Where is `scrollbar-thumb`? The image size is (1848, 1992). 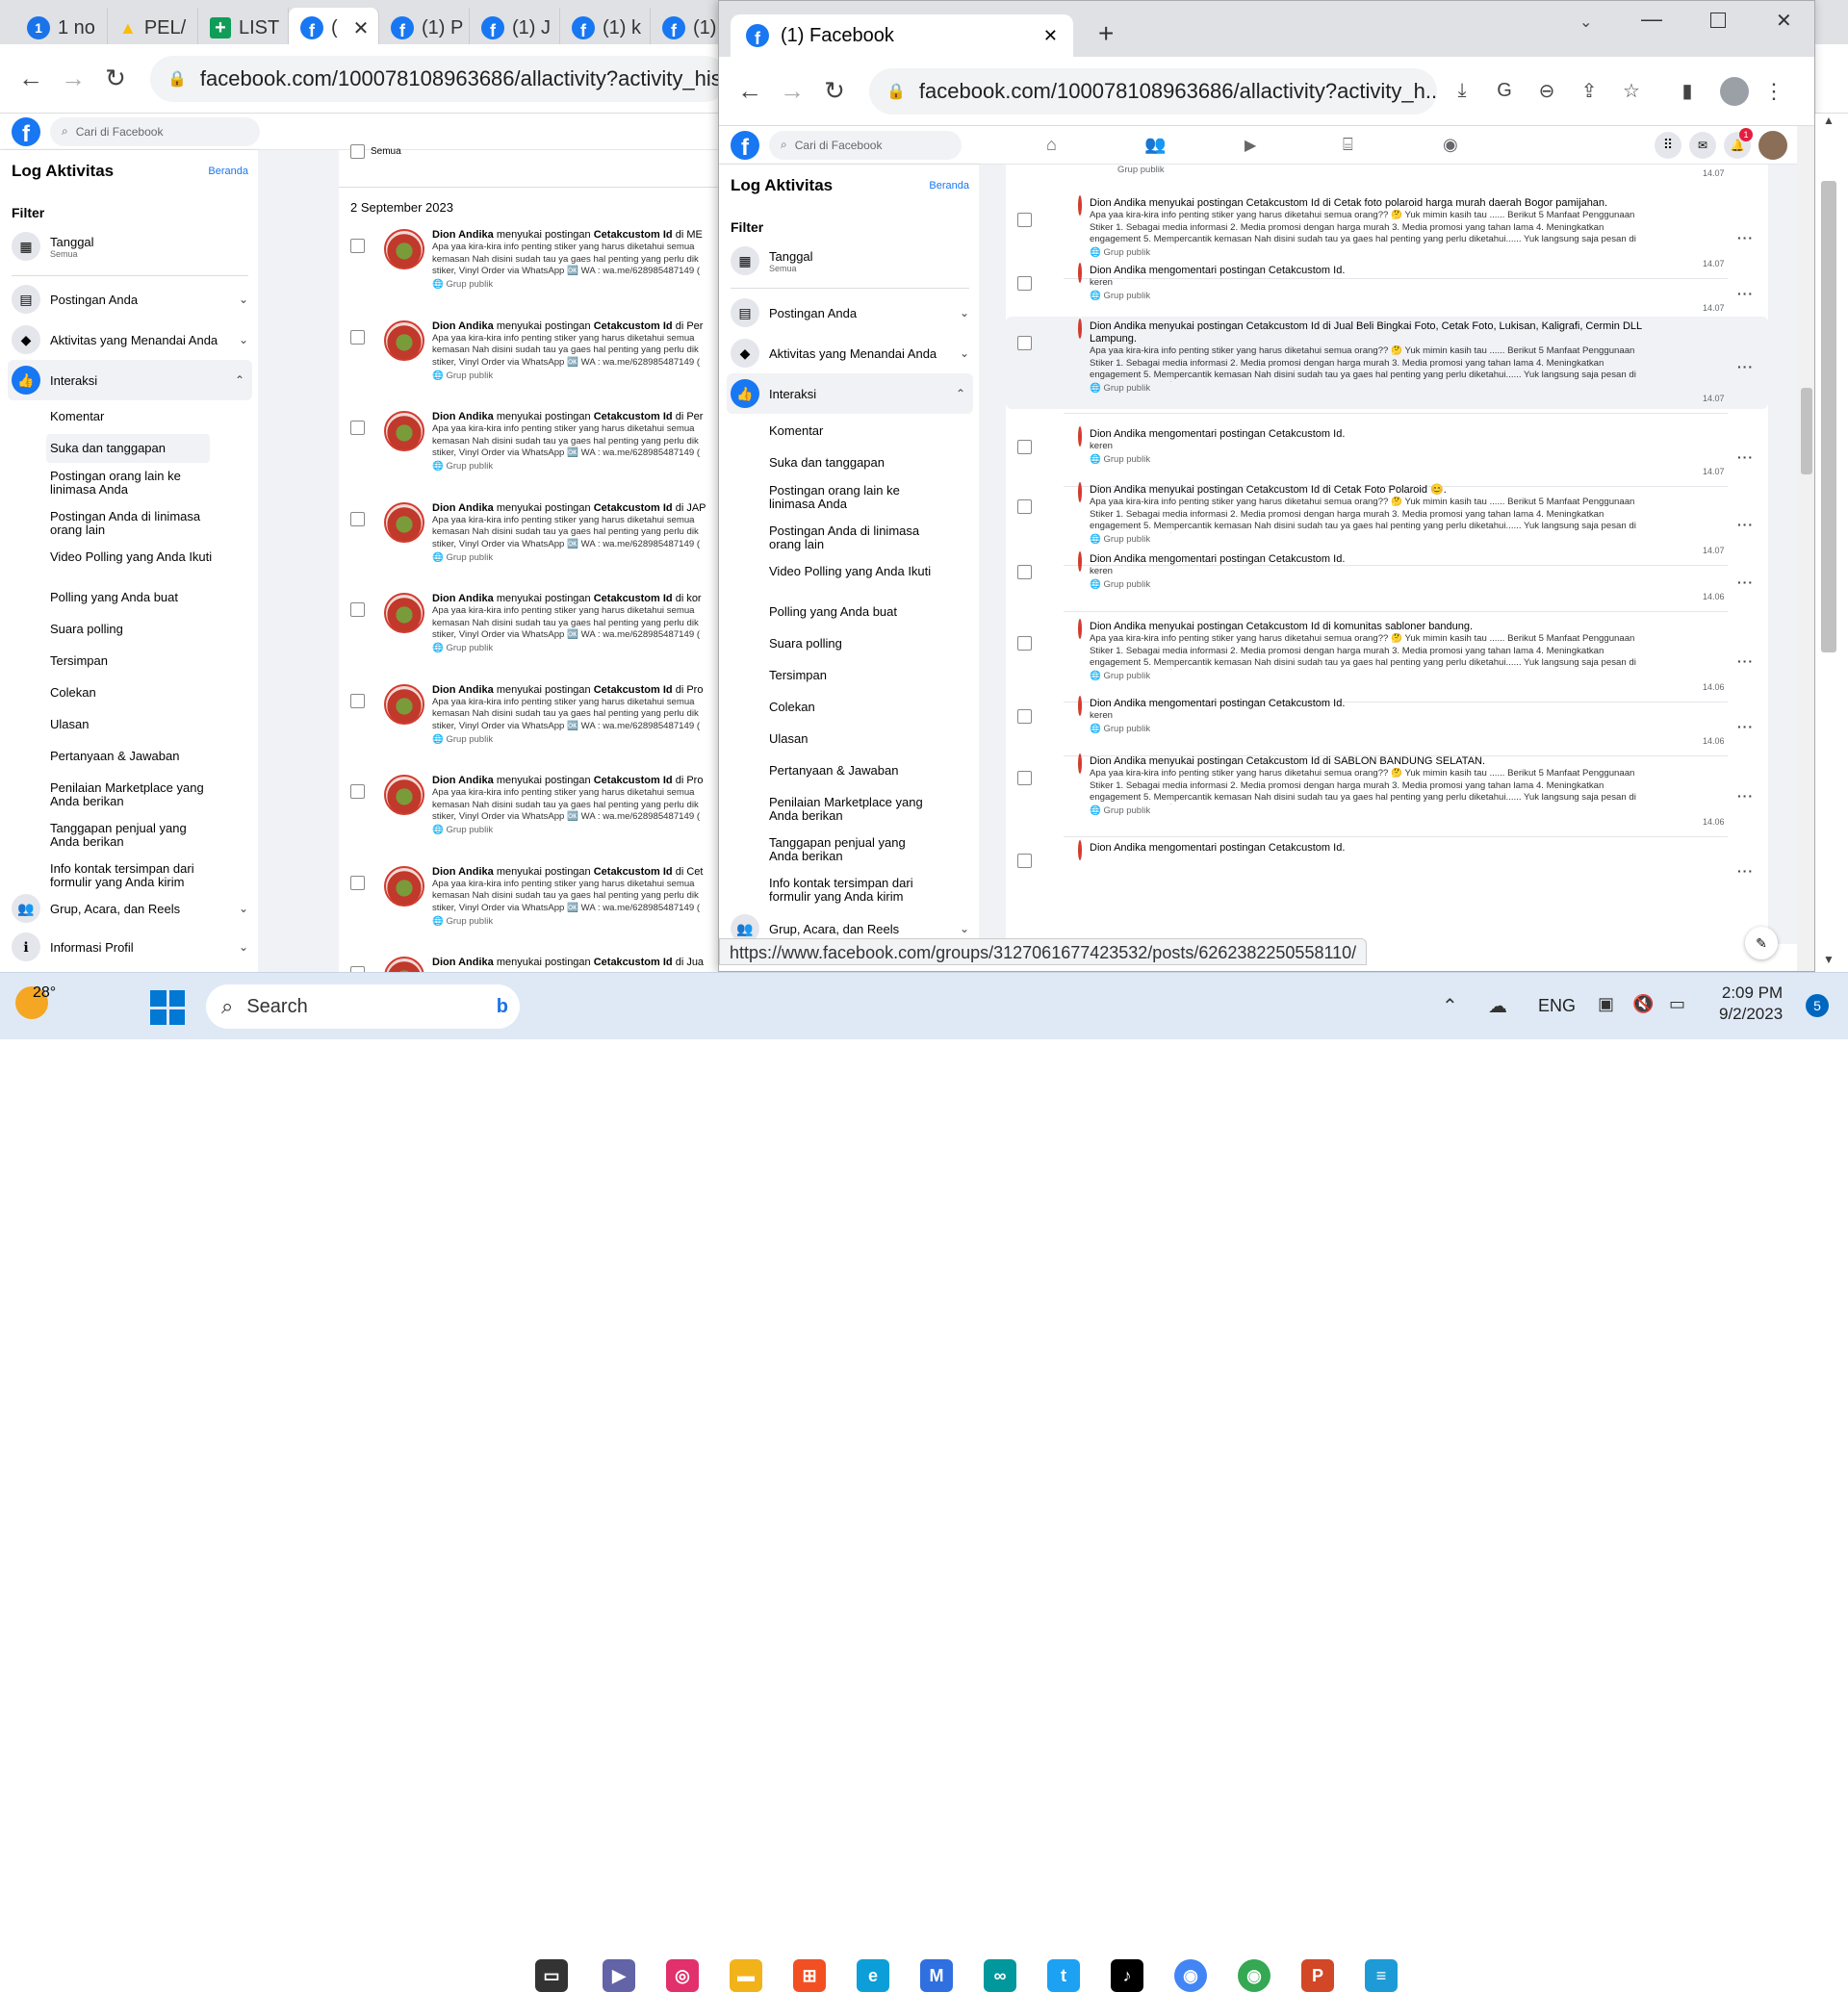
scrollbar-thumb is located at coordinates (1806, 431).